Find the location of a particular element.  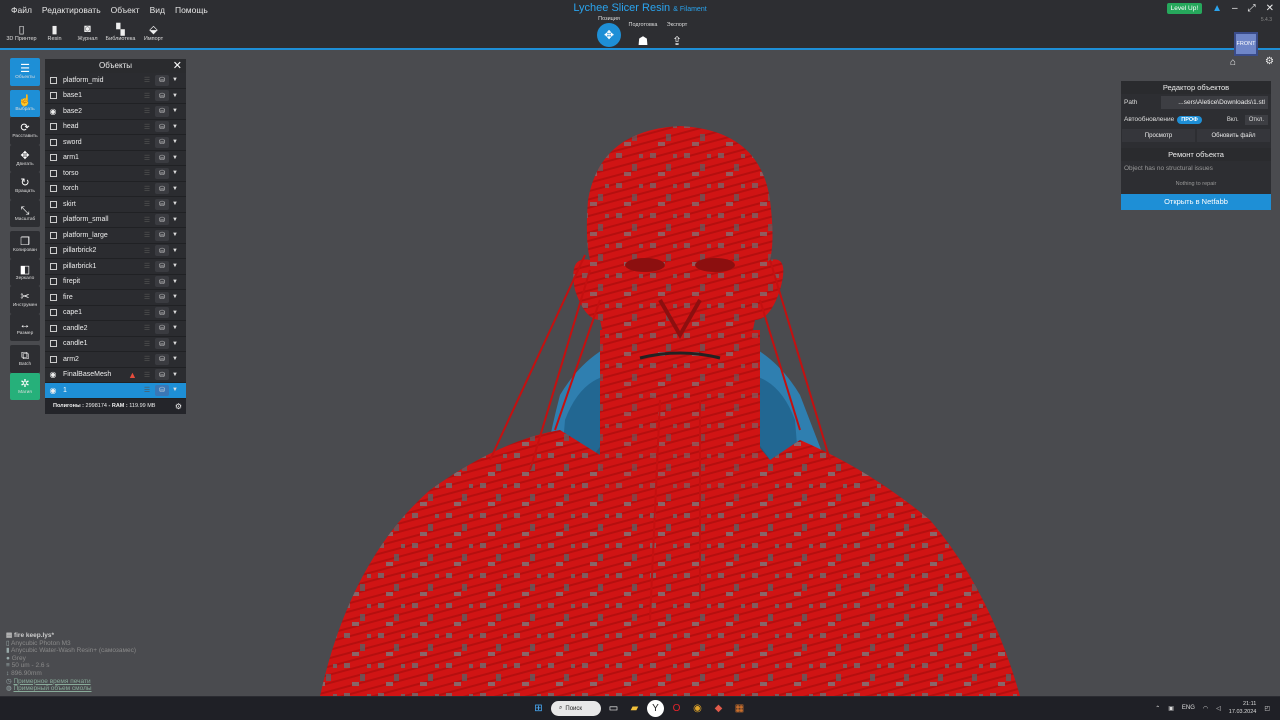

move-tool-button: ✥ Двигать is located at coordinates (25, 158).